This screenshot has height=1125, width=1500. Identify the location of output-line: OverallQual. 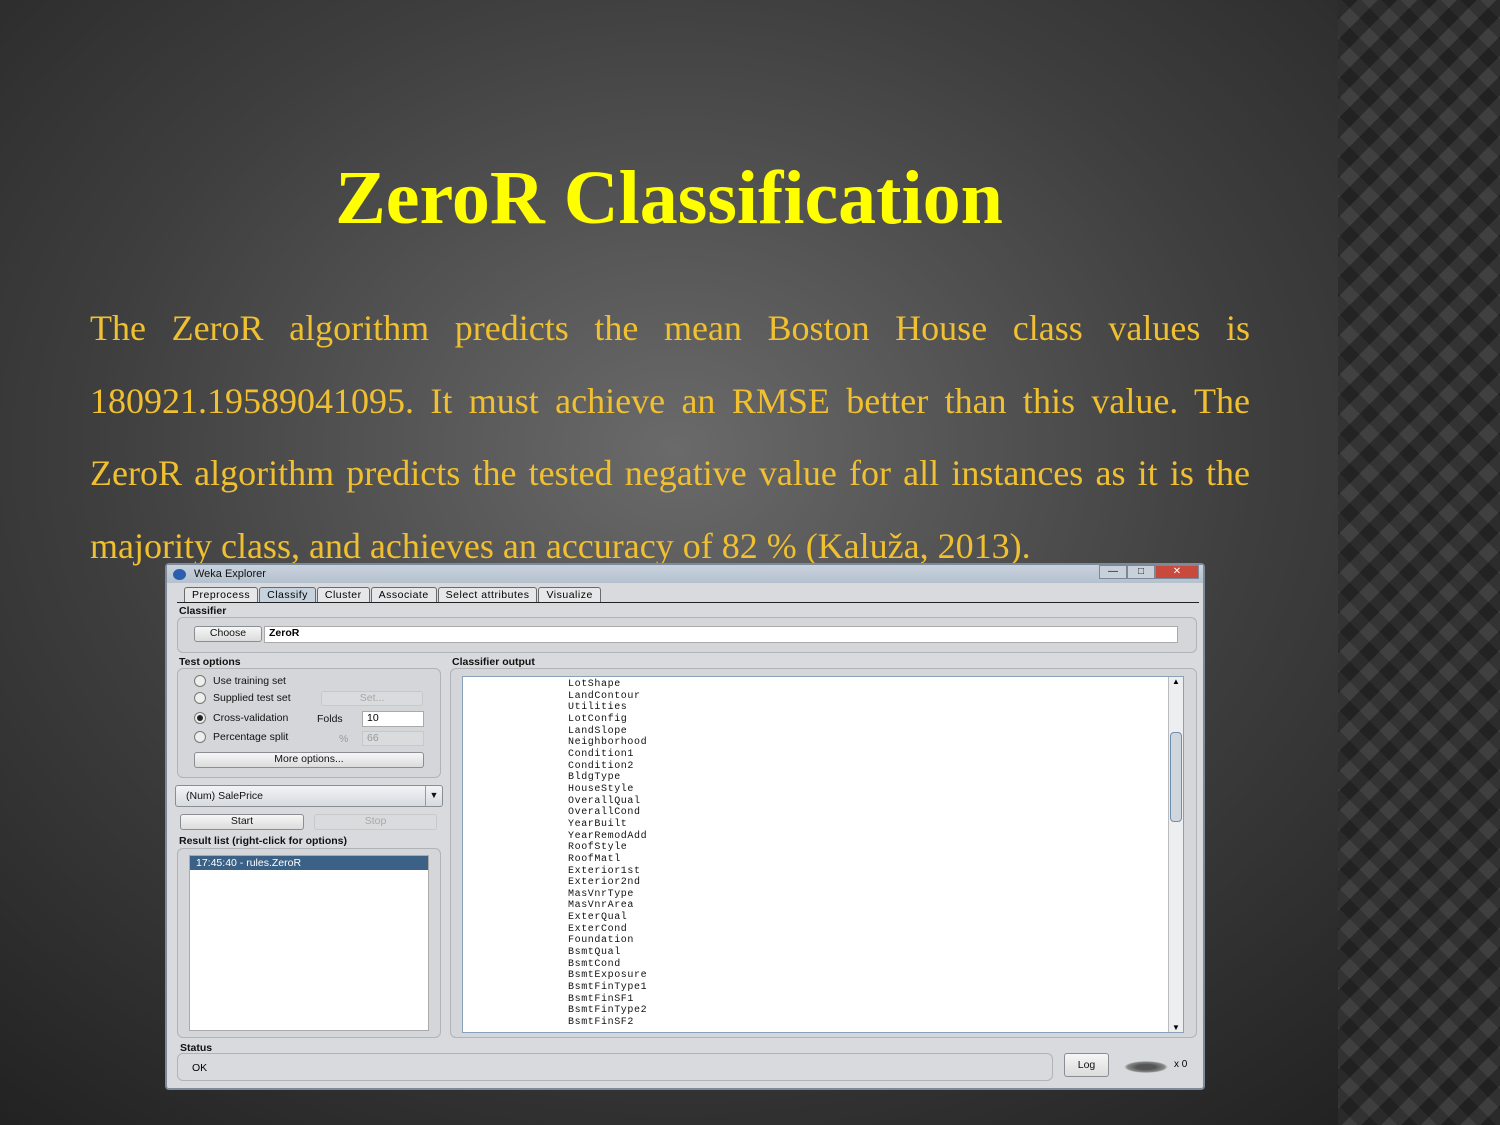
(604, 801).